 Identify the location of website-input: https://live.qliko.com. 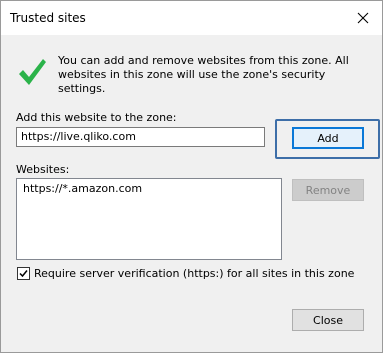
(140, 137).